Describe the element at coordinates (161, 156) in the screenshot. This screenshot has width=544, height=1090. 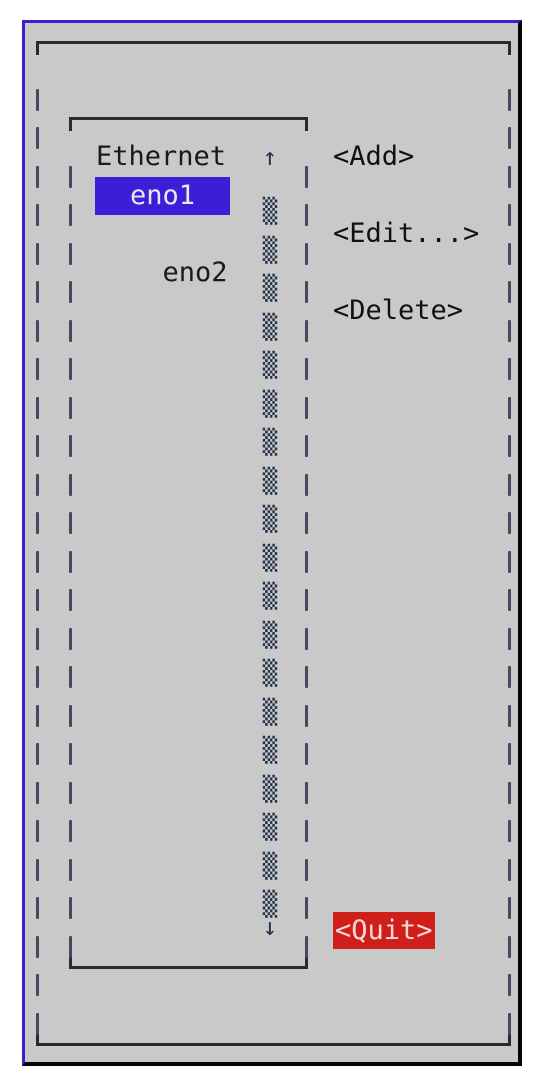
I see `list-header-ethernet: Ethernet` at that location.